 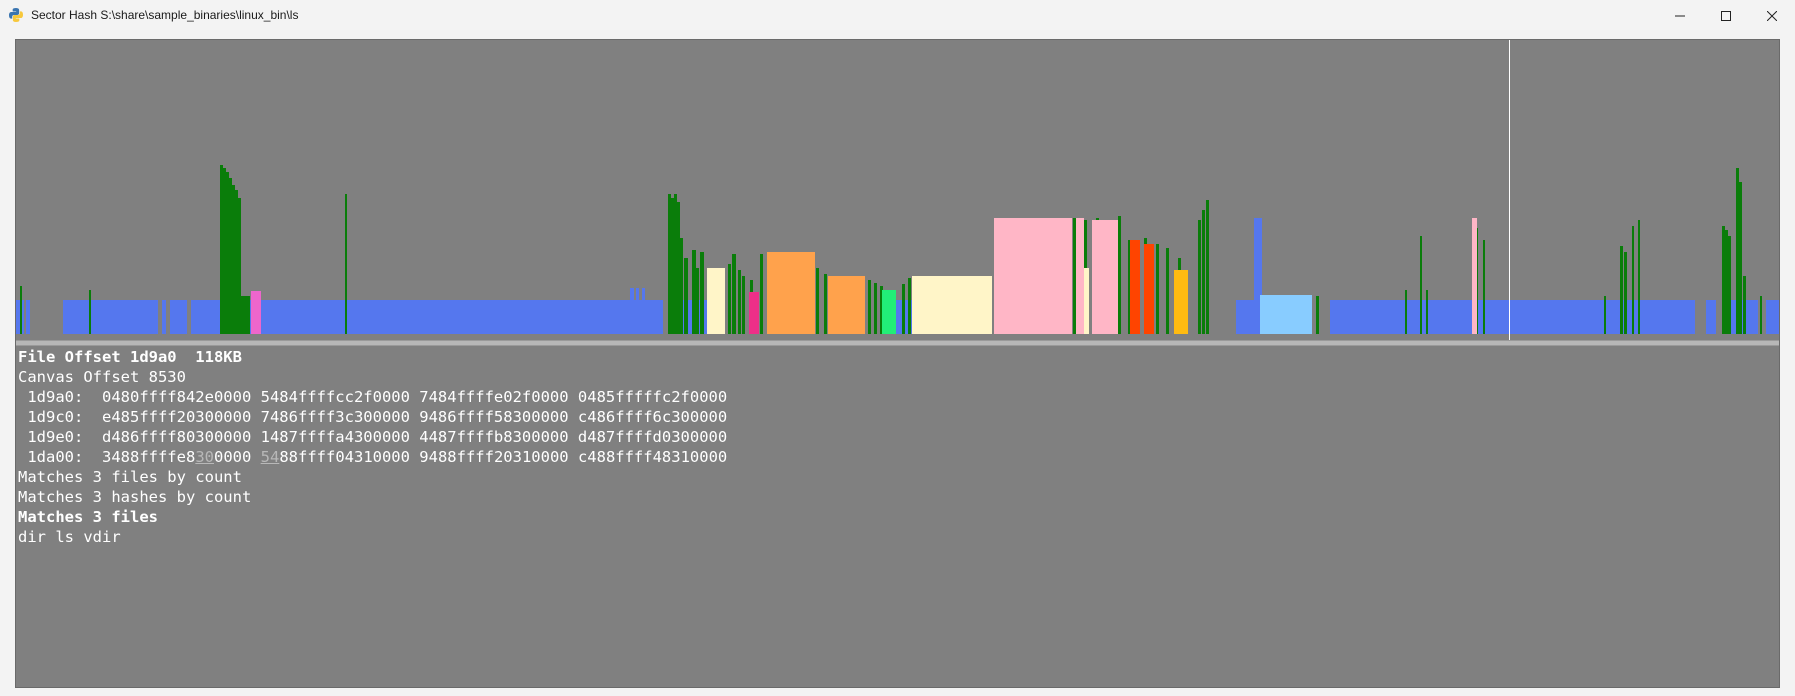 I want to click on hex-highlight: 30, so click(x=204, y=457).